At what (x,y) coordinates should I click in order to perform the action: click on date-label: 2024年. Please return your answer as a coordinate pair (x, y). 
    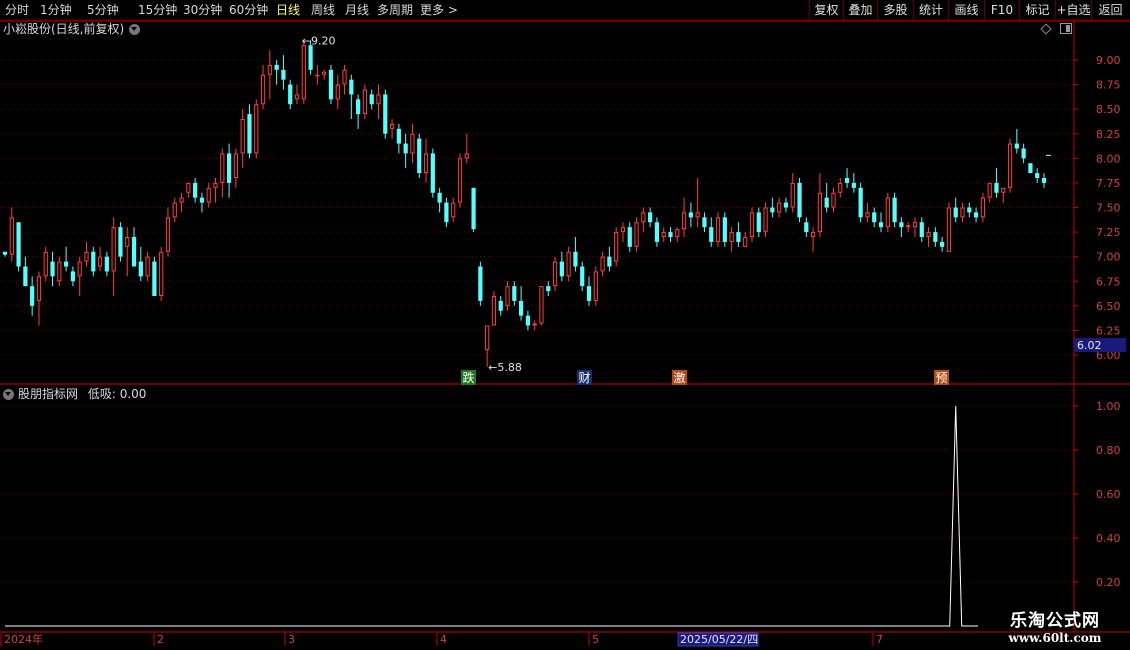
    Looking at the image, I should click on (23, 639).